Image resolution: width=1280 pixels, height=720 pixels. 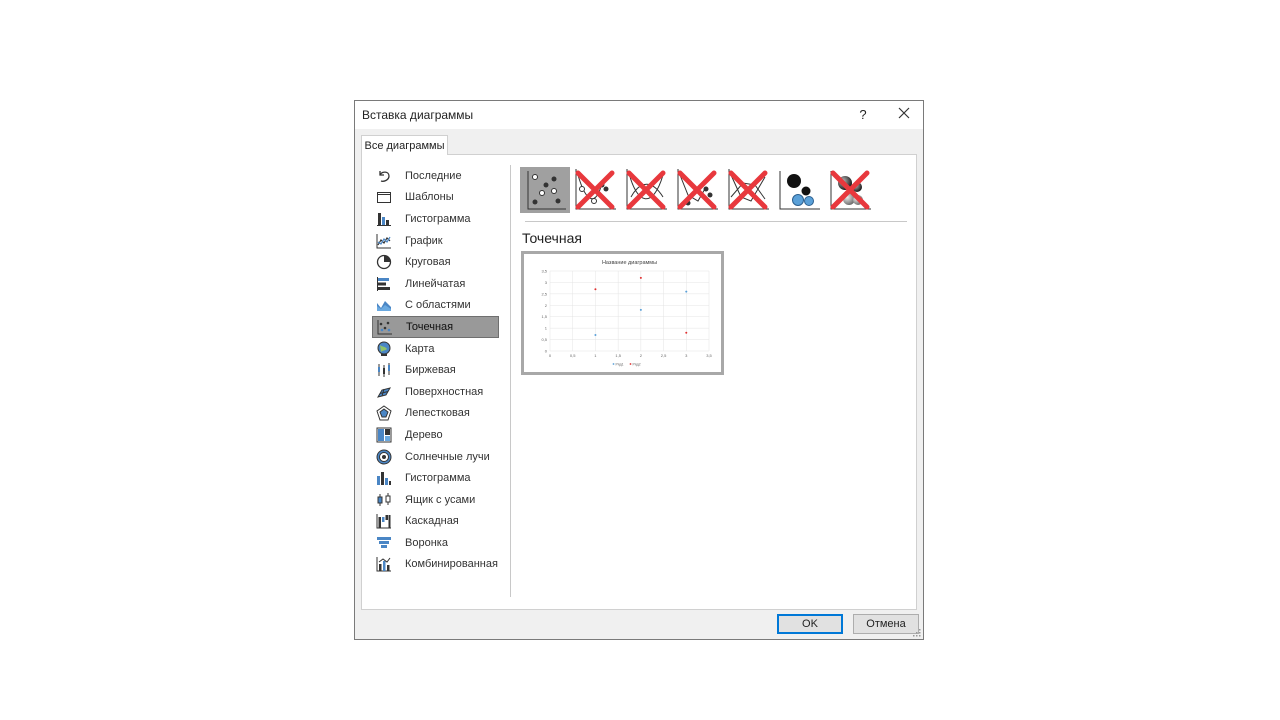 What do you see at coordinates (384, 499) in the screenshot?
I see `box-whisker-chart-icon` at bounding box center [384, 499].